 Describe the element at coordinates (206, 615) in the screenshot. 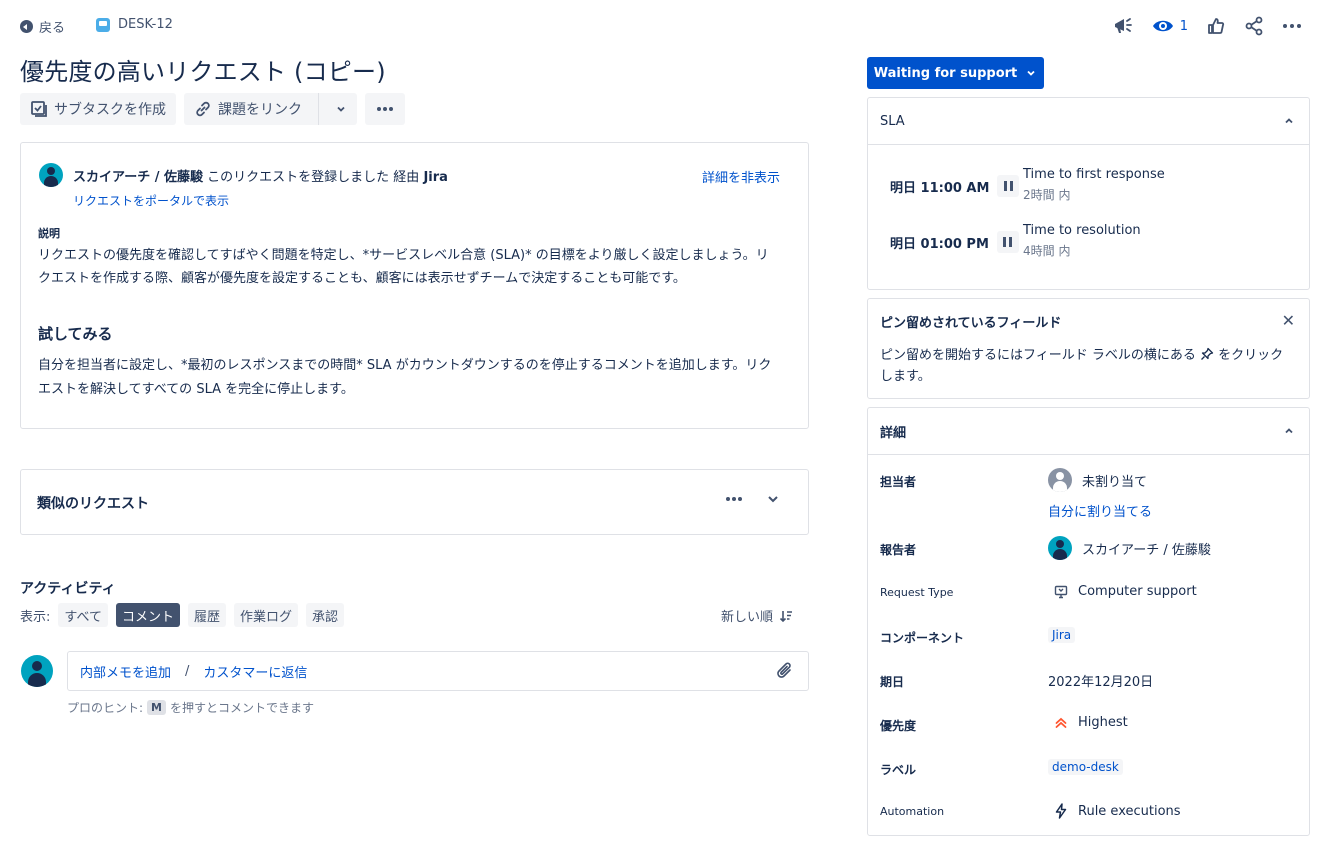

I see `filter-history: 履歴` at that location.